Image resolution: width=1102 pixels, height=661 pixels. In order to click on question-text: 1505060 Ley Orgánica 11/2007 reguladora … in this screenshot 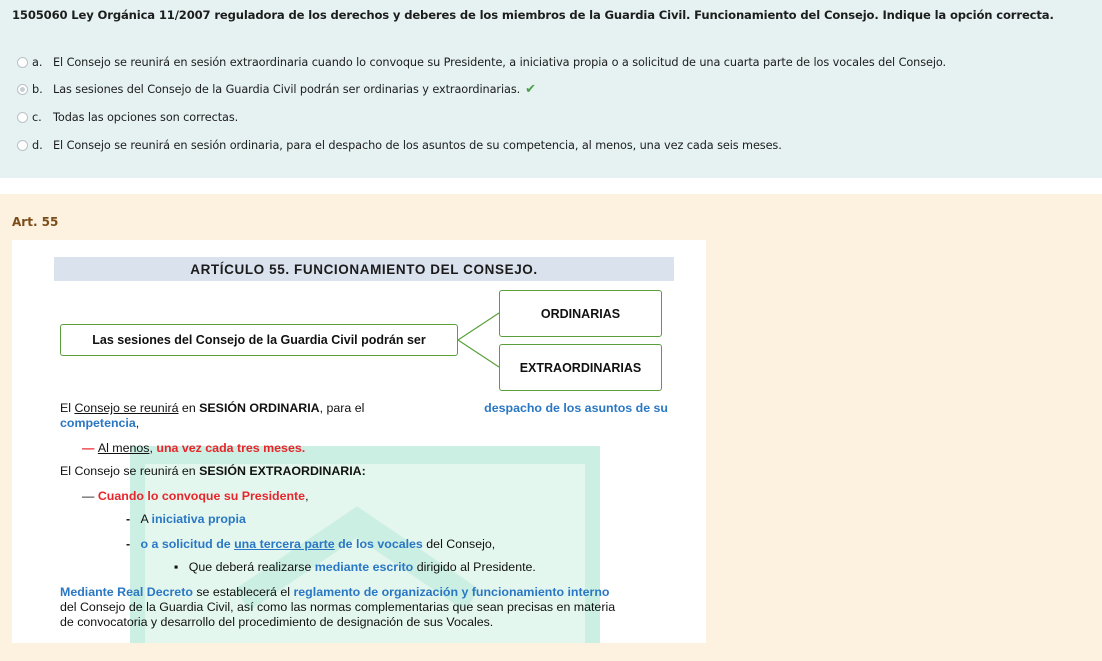, I will do `click(533, 15)`.